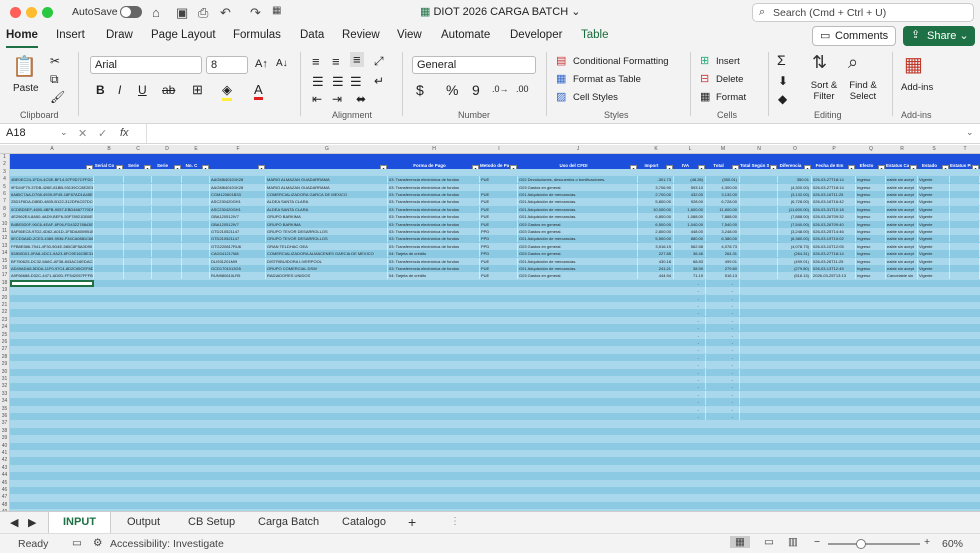 This screenshot has width=980, height=553. What do you see at coordinates (70, 35) in the screenshot?
I see `tab-insert: Insert` at bounding box center [70, 35].